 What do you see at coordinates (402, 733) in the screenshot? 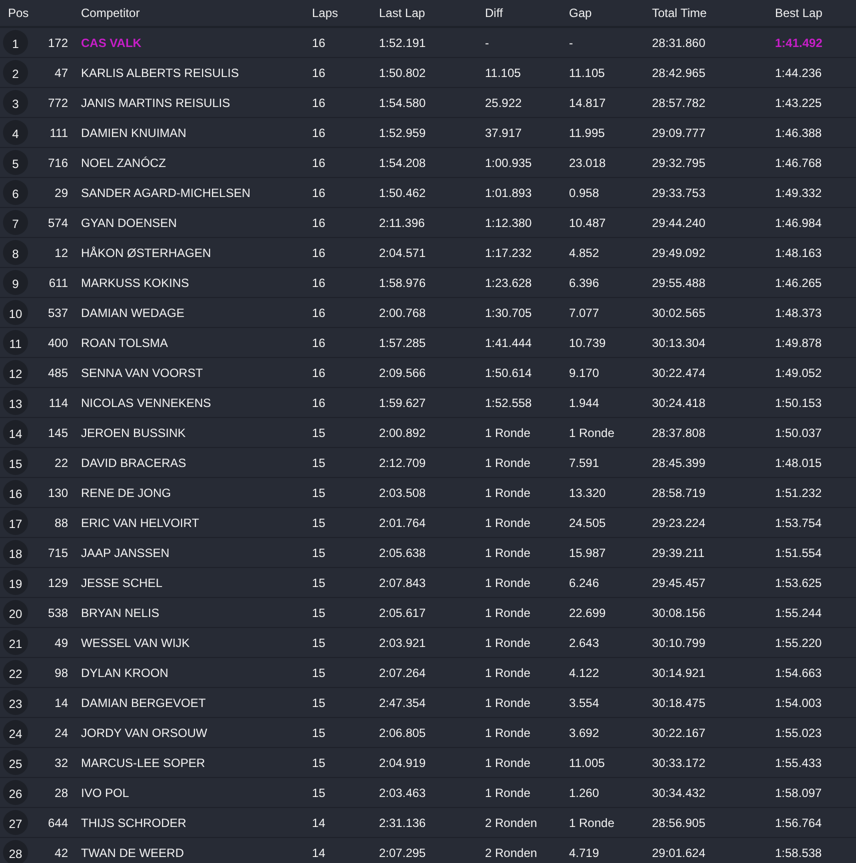
I see `last-lap-time: 2:06.805` at bounding box center [402, 733].